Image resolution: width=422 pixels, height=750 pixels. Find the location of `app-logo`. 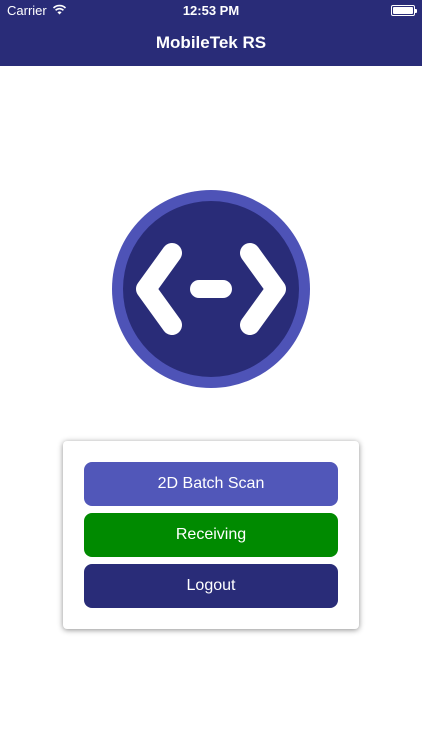

app-logo is located at coordinates (211, 289).